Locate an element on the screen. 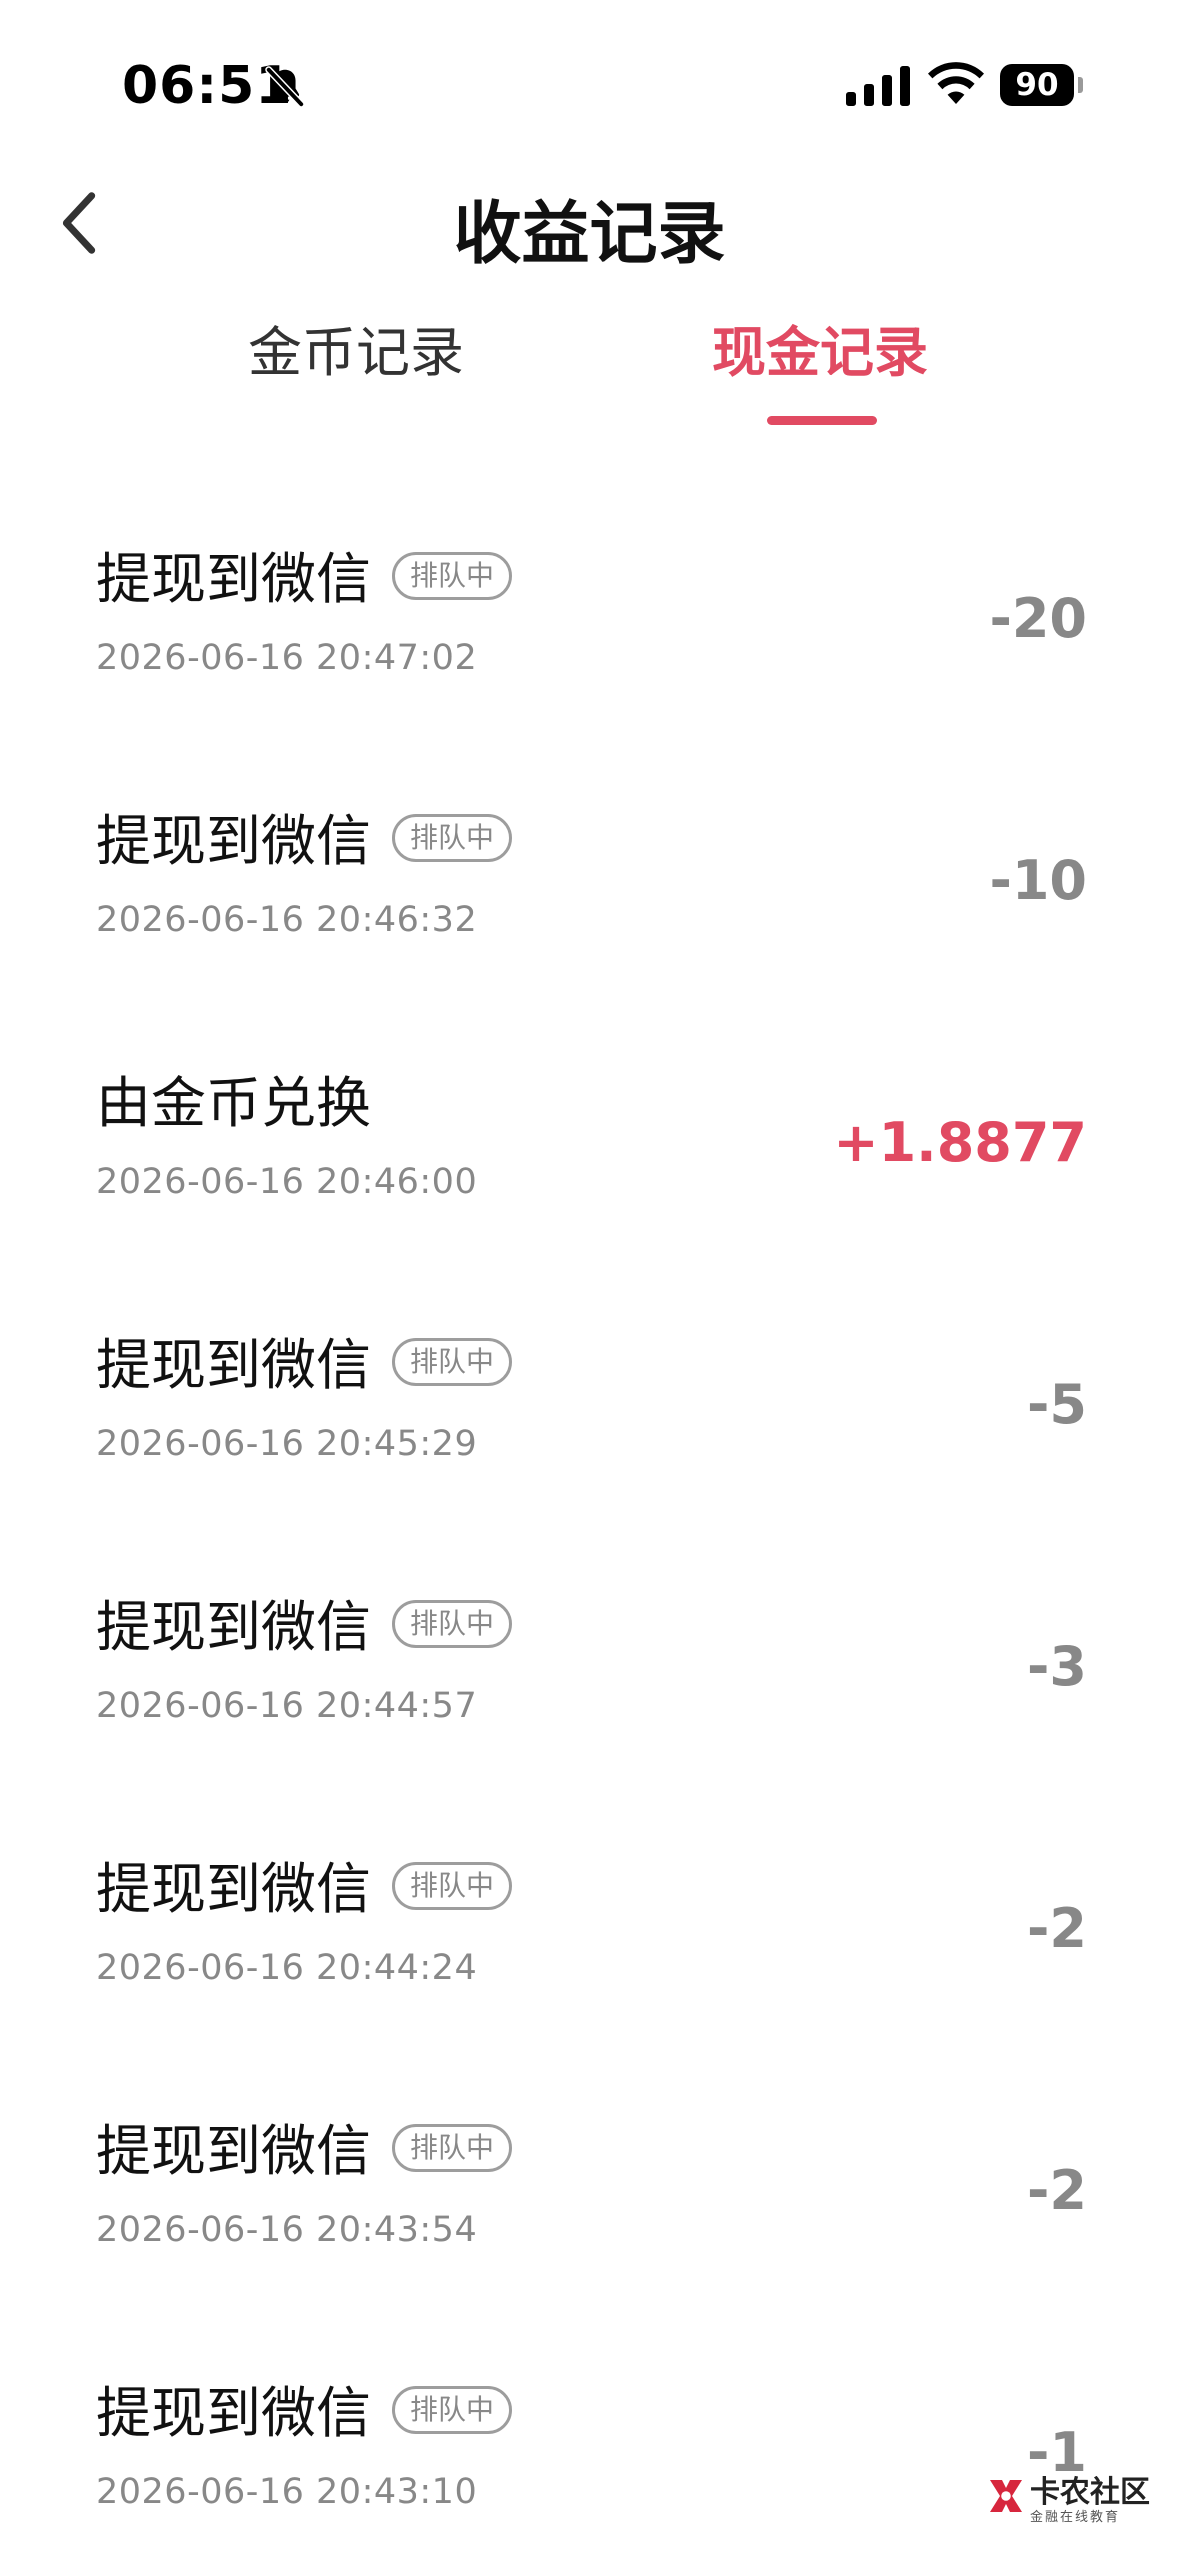  list-item: 提现到微信 排队中 2026-06-16 20:47:02 -20 is located at coordinates (589, 675).